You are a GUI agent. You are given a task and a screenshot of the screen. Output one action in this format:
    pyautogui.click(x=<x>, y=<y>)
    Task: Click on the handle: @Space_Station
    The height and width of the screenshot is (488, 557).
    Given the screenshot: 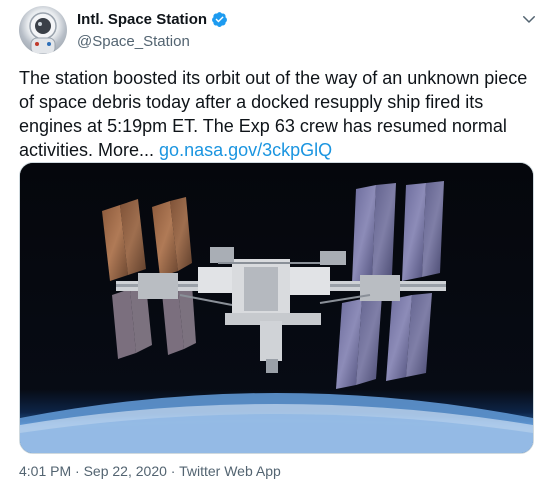 What is the action you would take?
    pyautogui.click(x=152, y=41)
    